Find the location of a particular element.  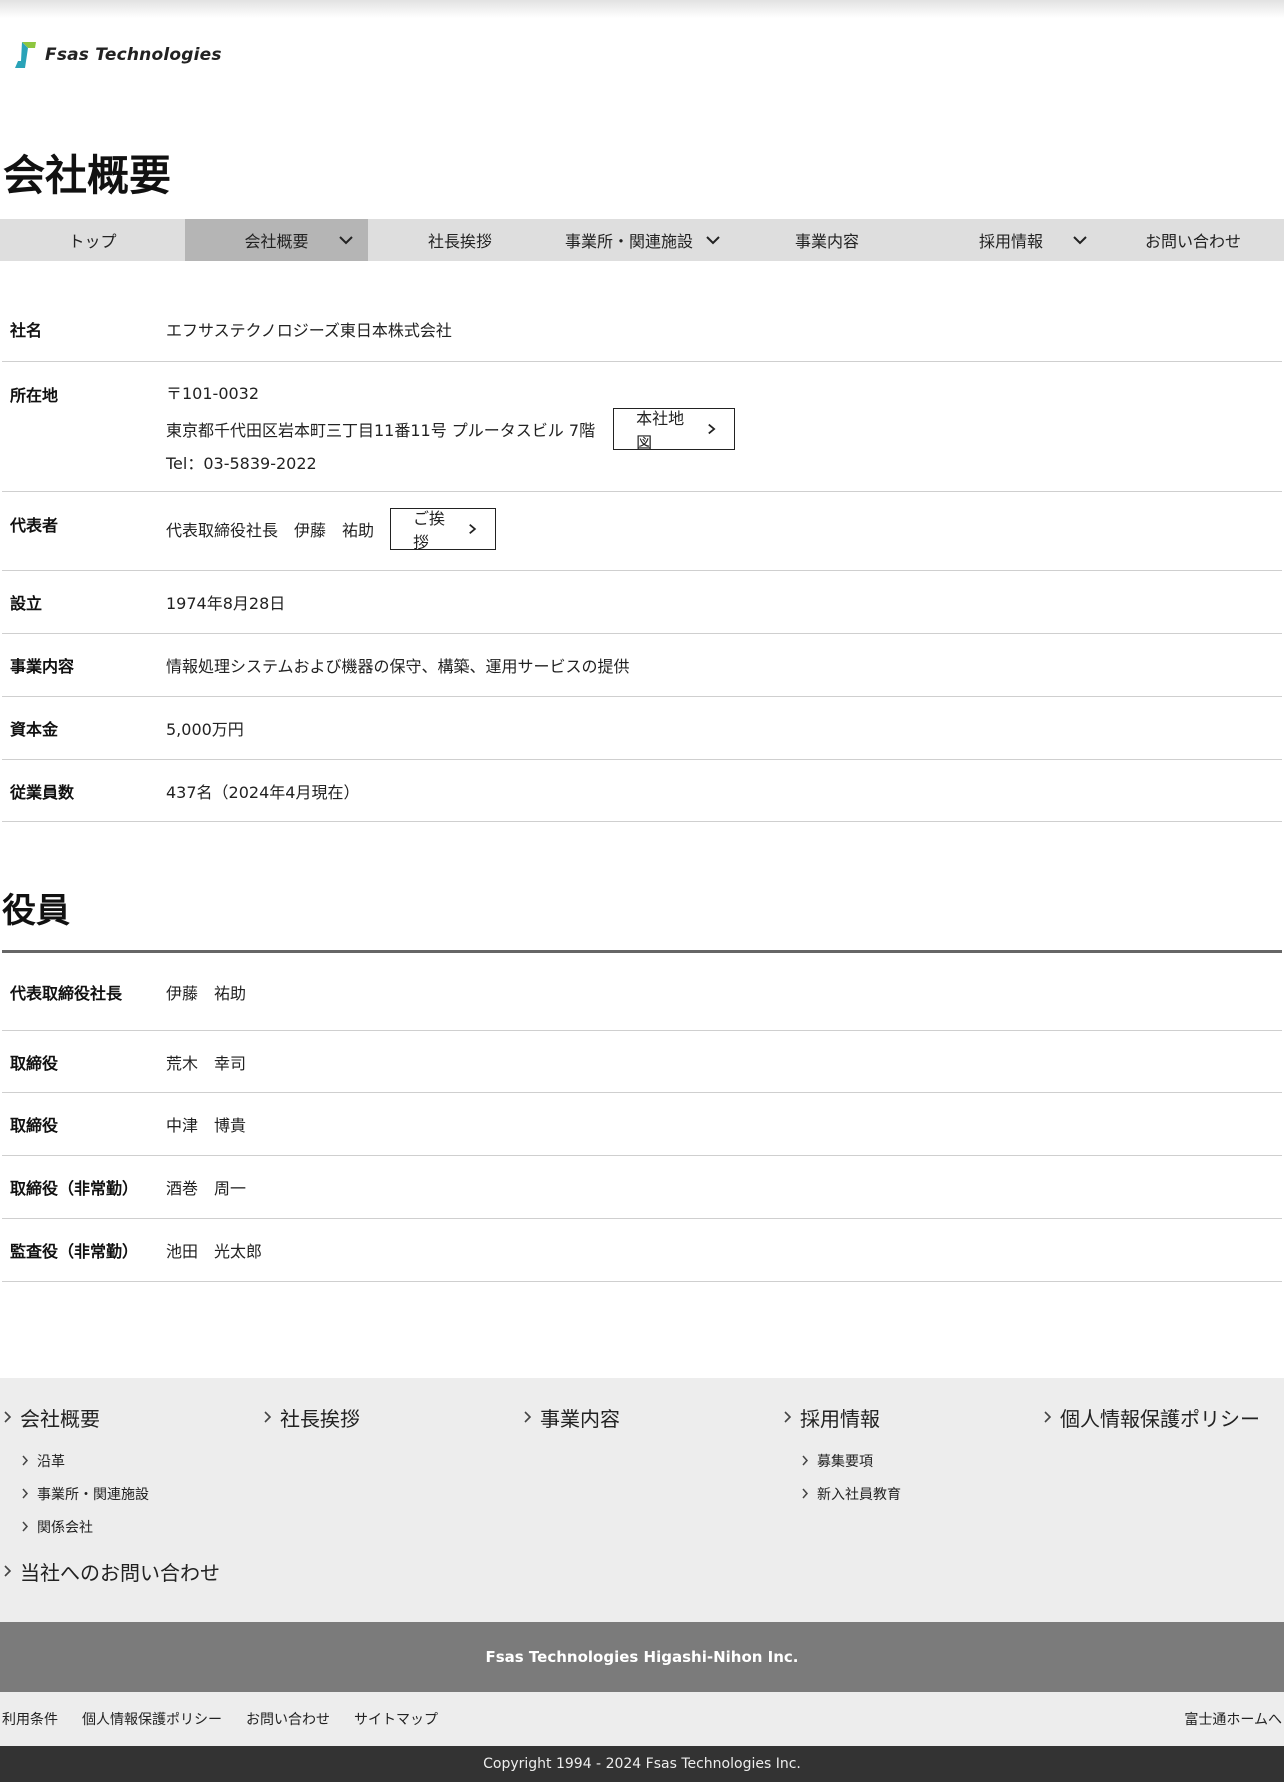

page-title: 会社概要 is located at coordinates (87, 175).